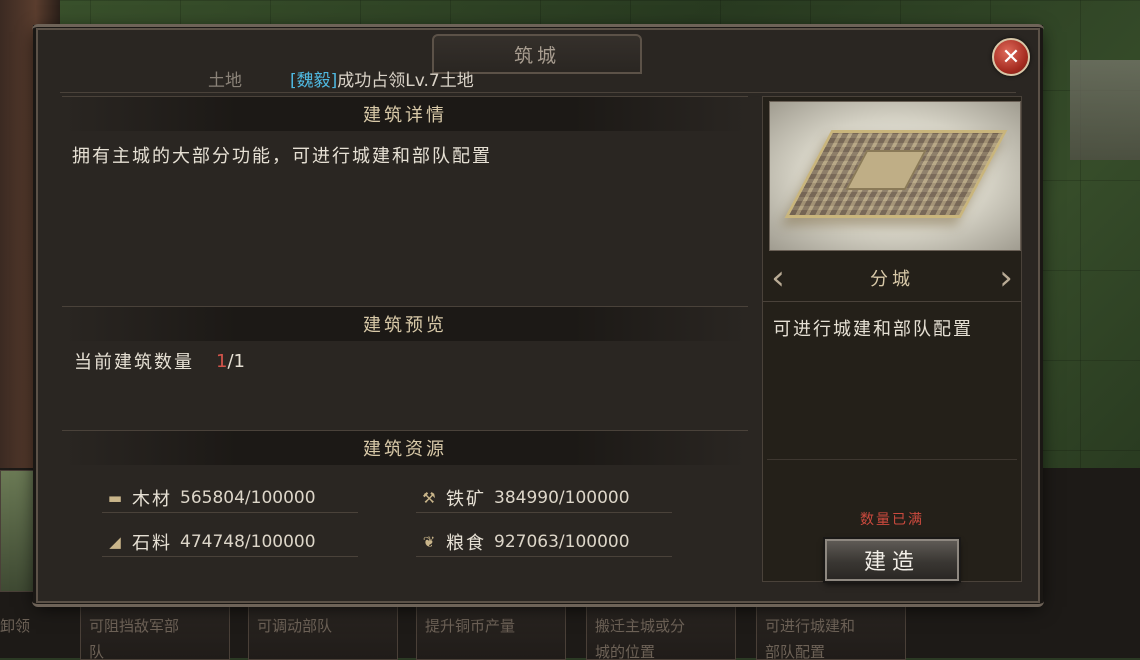 This screenshot has width=1140, height=660. I want to click on resource-name: 木材, so click(152, 499).